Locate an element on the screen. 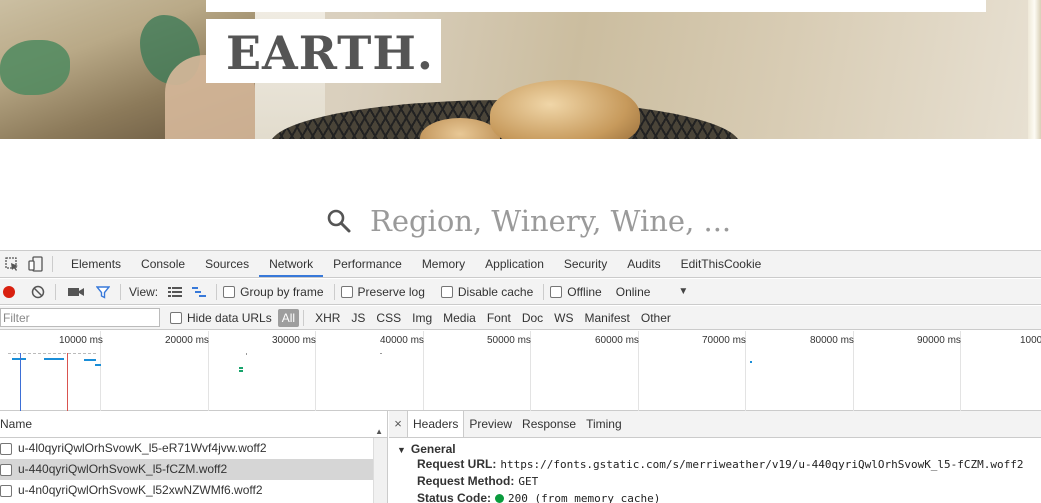 The width and height of the screenshot is (1041, 503). tab-audits: Audits is located at coordinates (643, 264).